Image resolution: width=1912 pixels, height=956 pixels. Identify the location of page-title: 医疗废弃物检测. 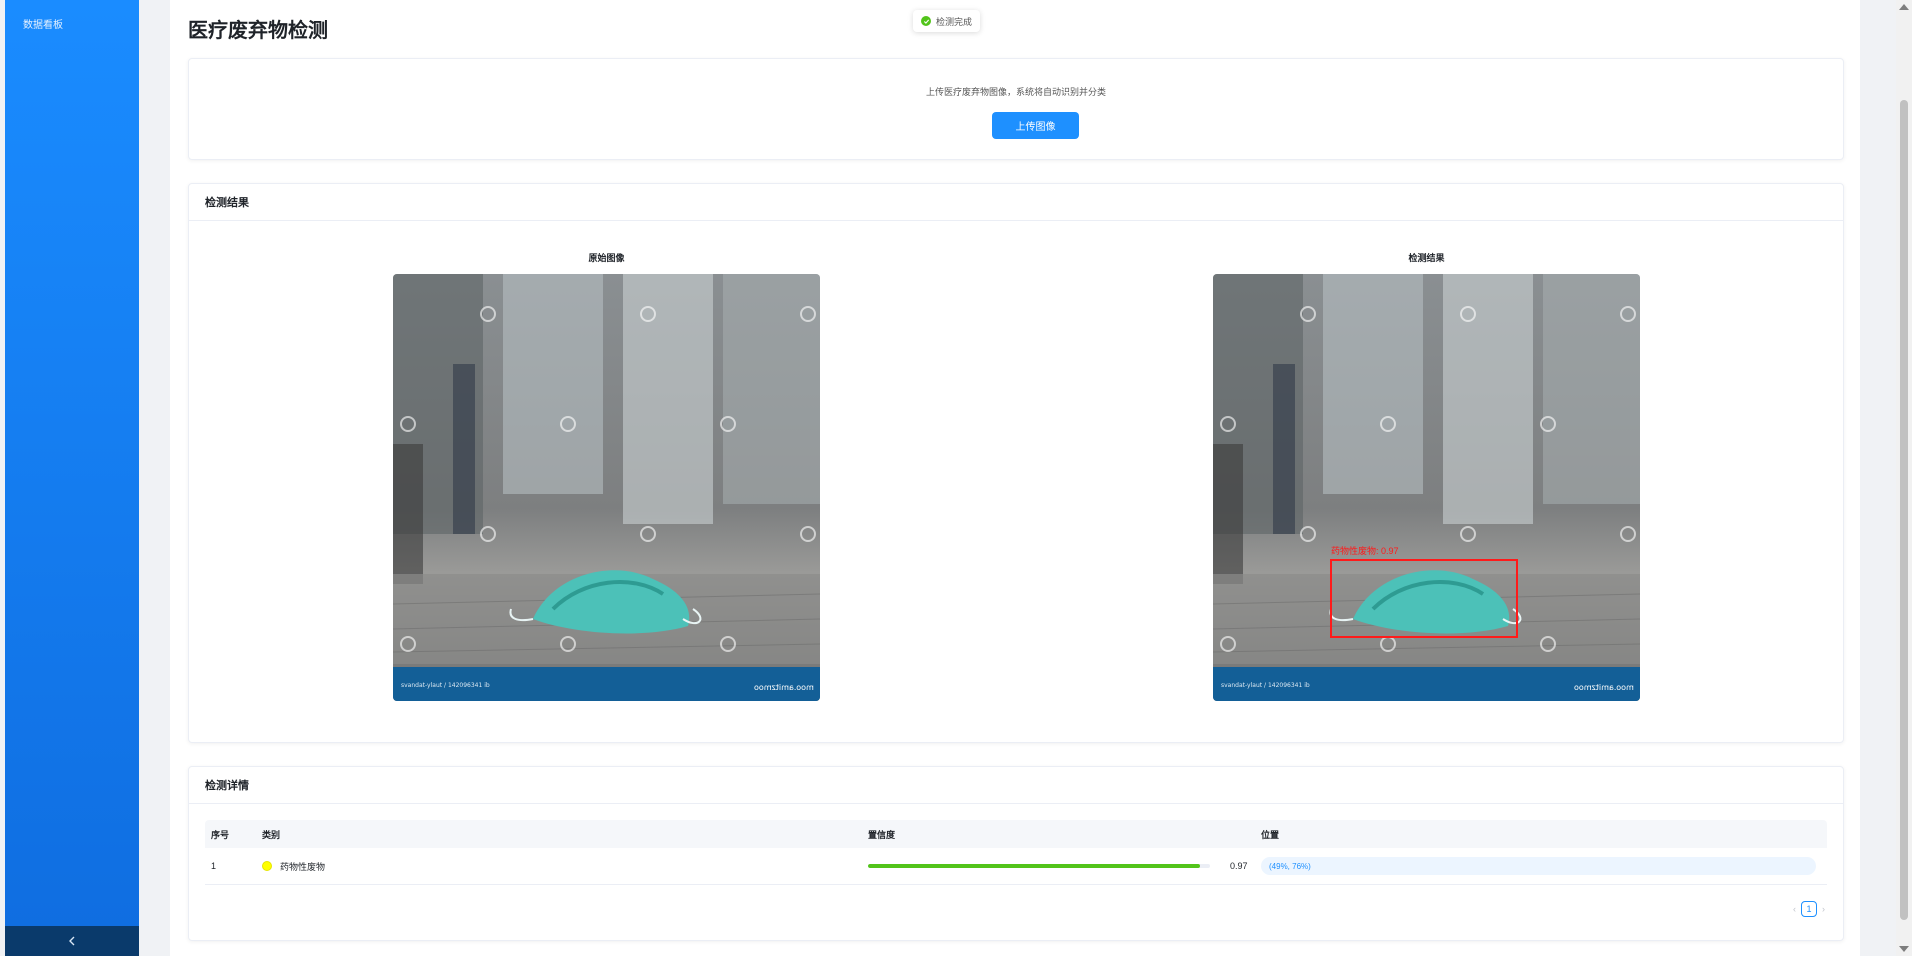
(258, 31).